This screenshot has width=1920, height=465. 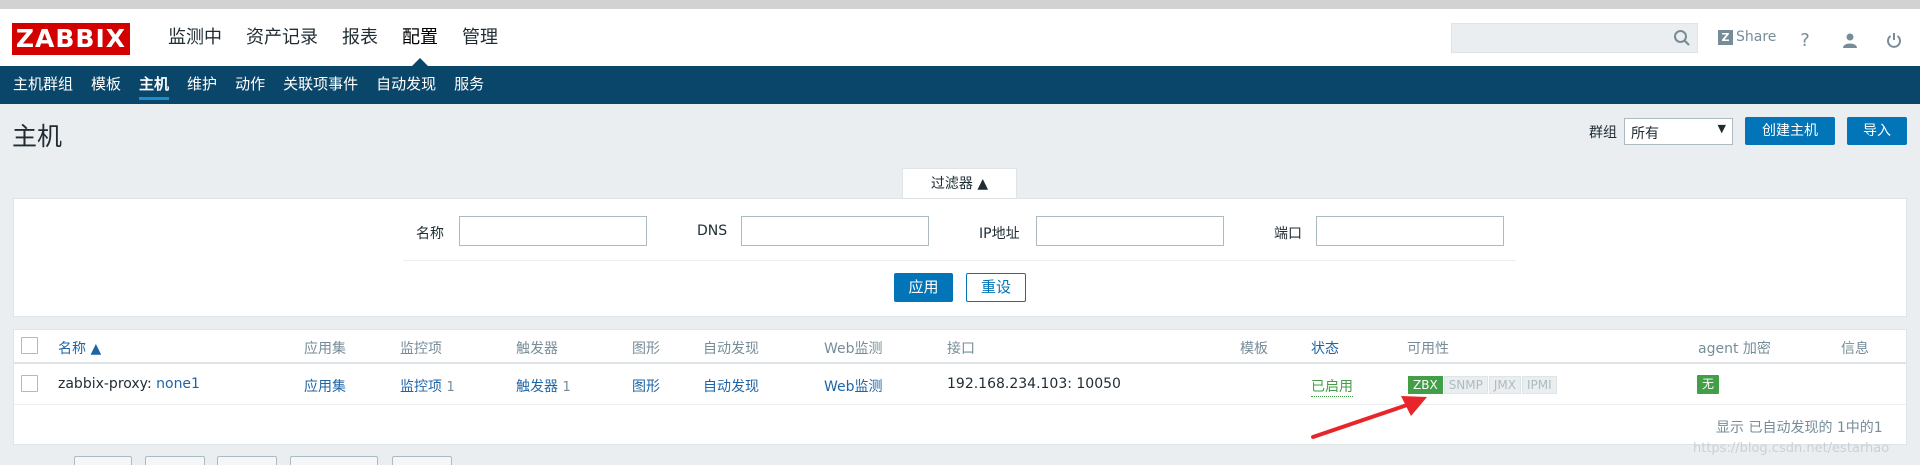 What do you see at coordinates (712, 231) in the screenshot?
I see `filter-dns-label: DNS` at bounding box center [712, 231].